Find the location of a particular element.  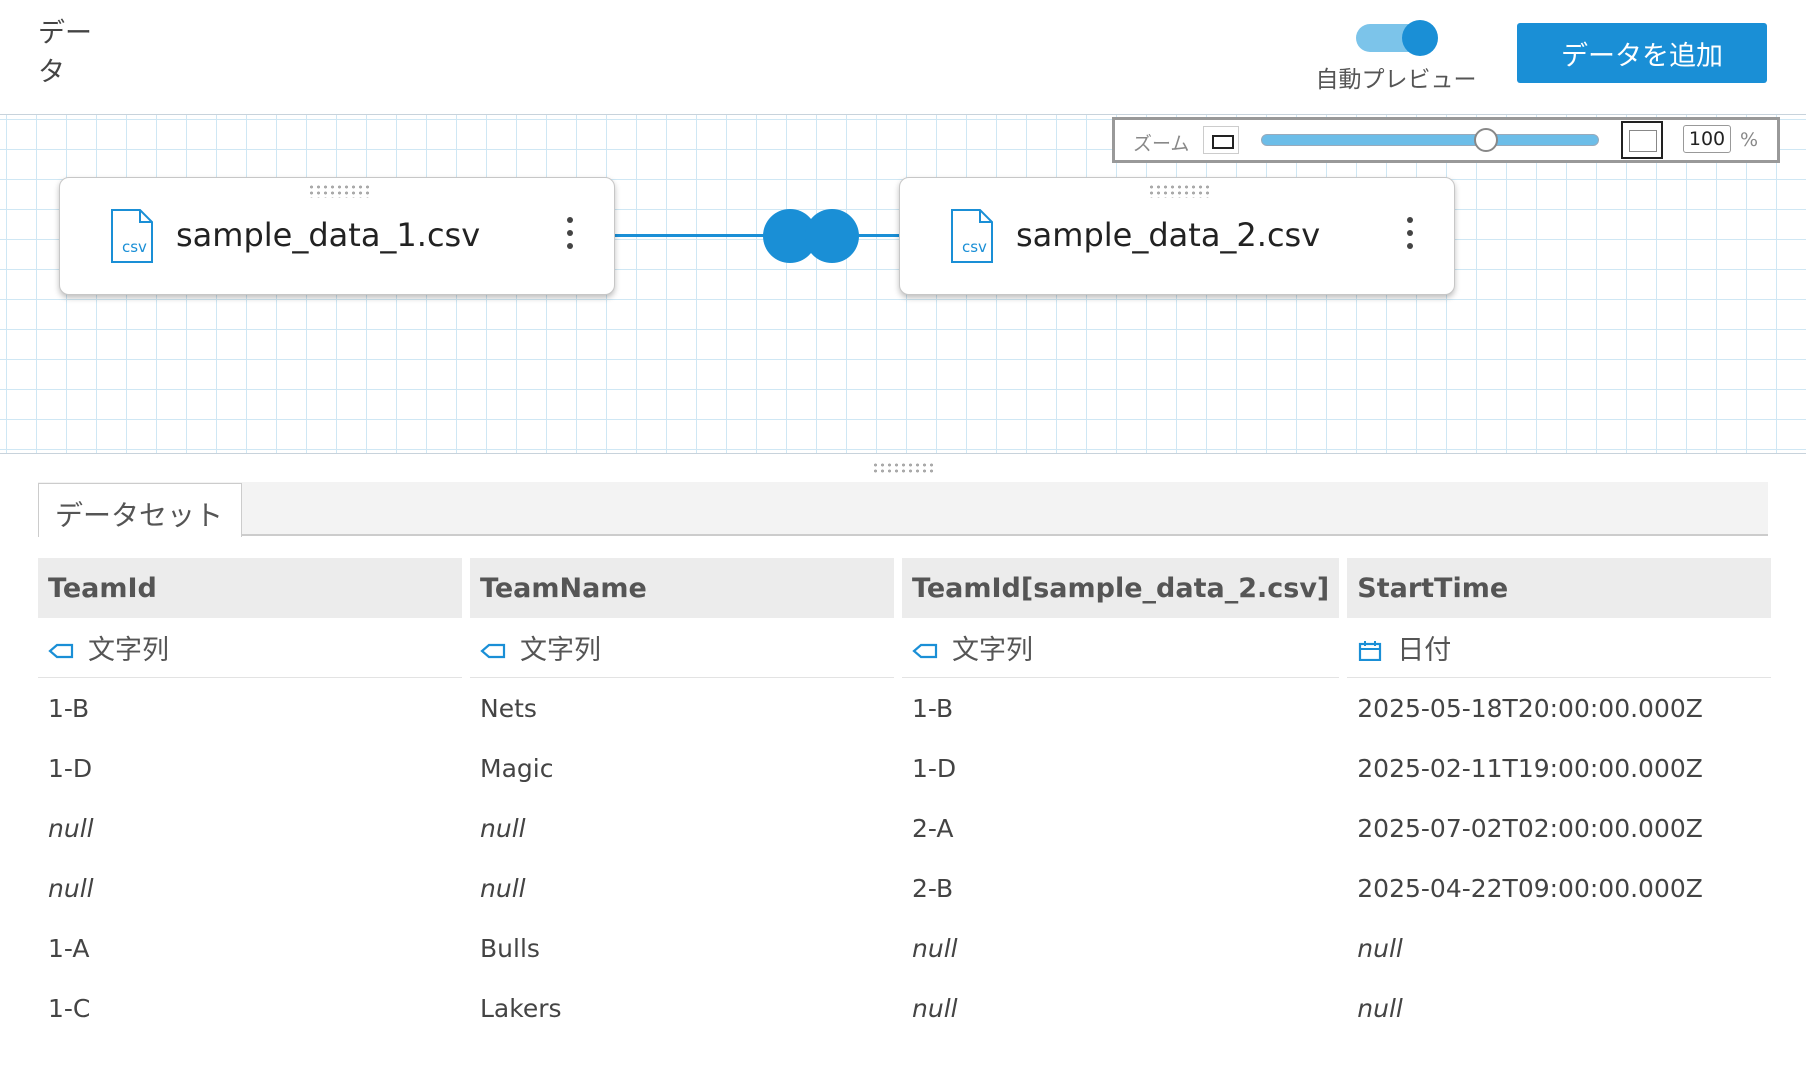

table-row: null null 2-B 2025-04-22T09:00:00.000Z is located at coordinates (904, 888).